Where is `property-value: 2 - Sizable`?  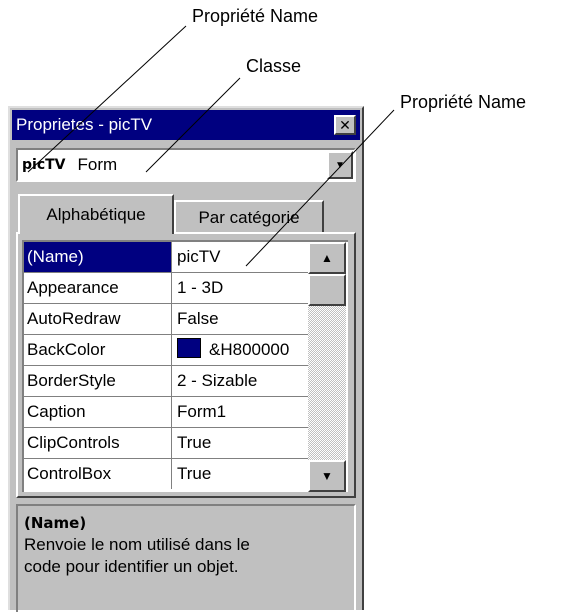
property-value: 2 - Sizable is located at coordinates (240, 381).